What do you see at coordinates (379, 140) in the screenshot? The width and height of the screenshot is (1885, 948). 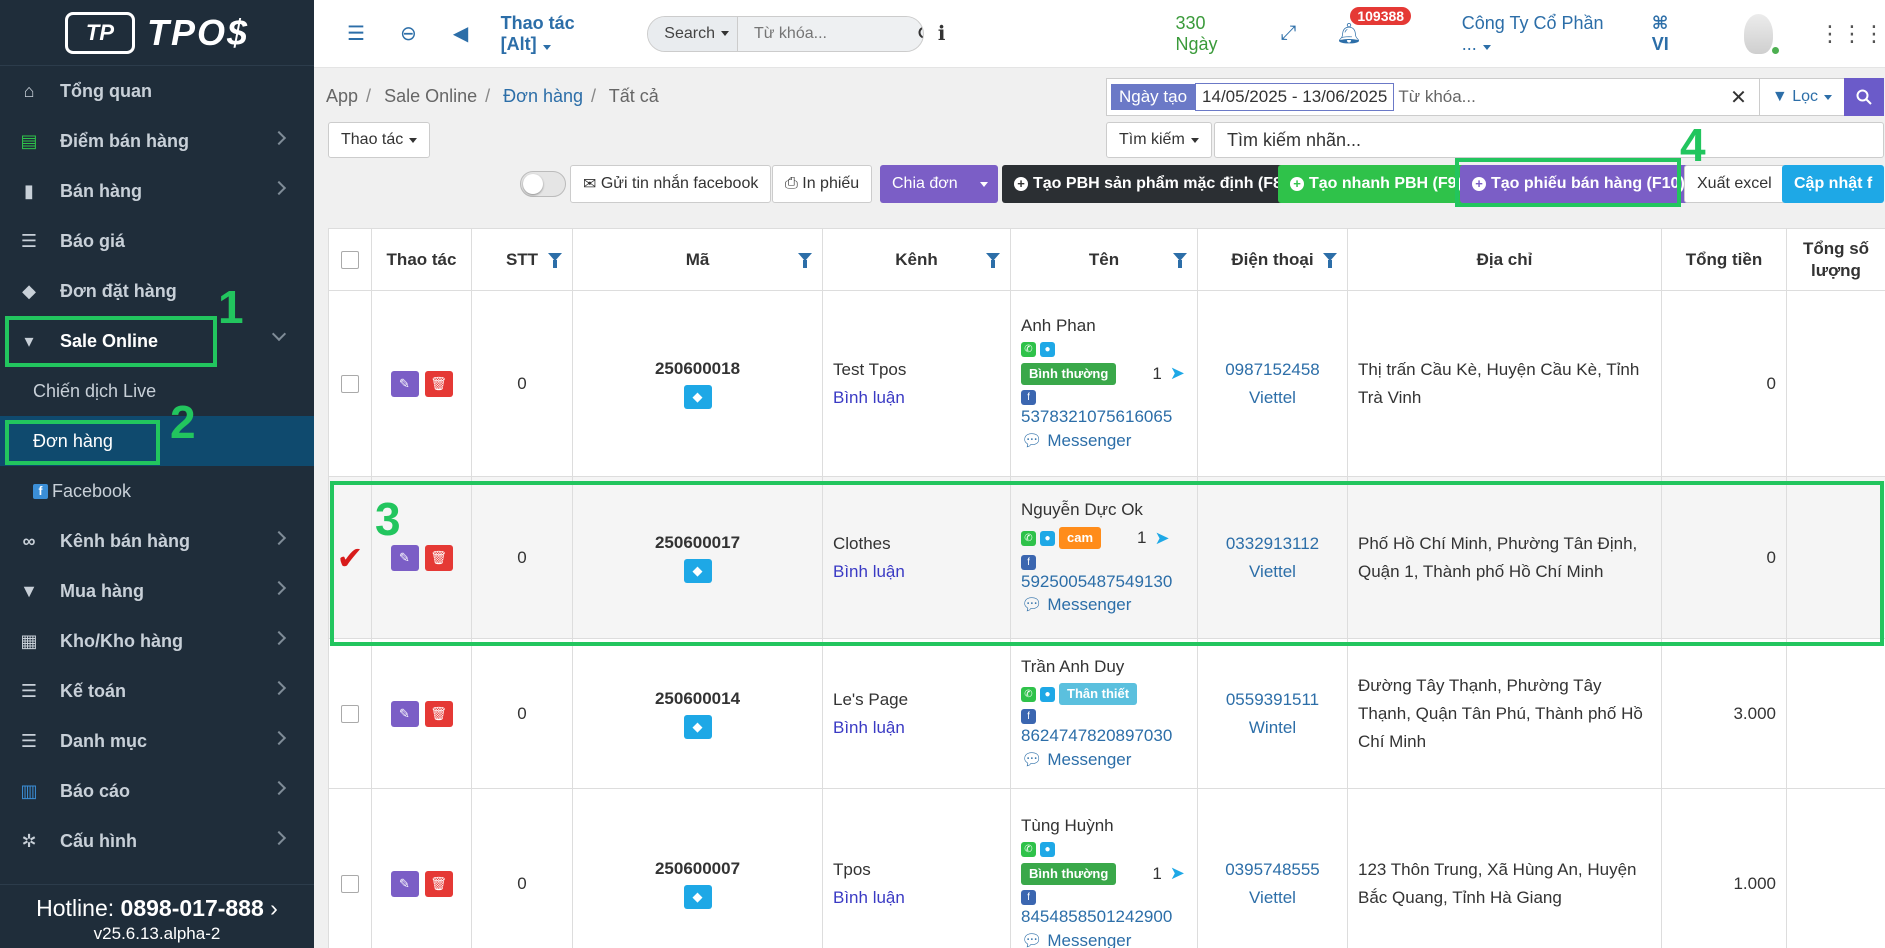 I see `bulk-actions-dropdown: Thao tác` at bounding box center [379, 140].